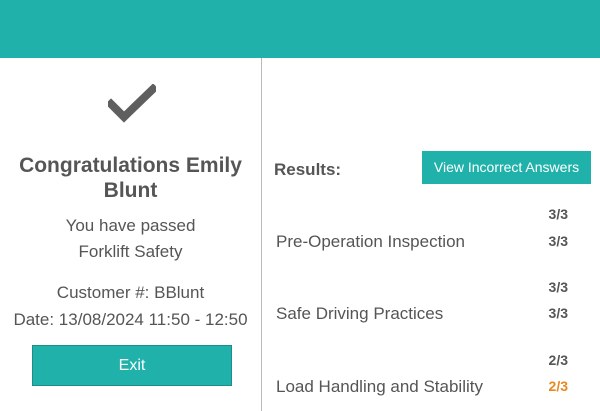 The image size is (600, 411). Describe the element at coordinates (130, 251) in the screenshot. I see `course-name: Forklift Safety` at that location.